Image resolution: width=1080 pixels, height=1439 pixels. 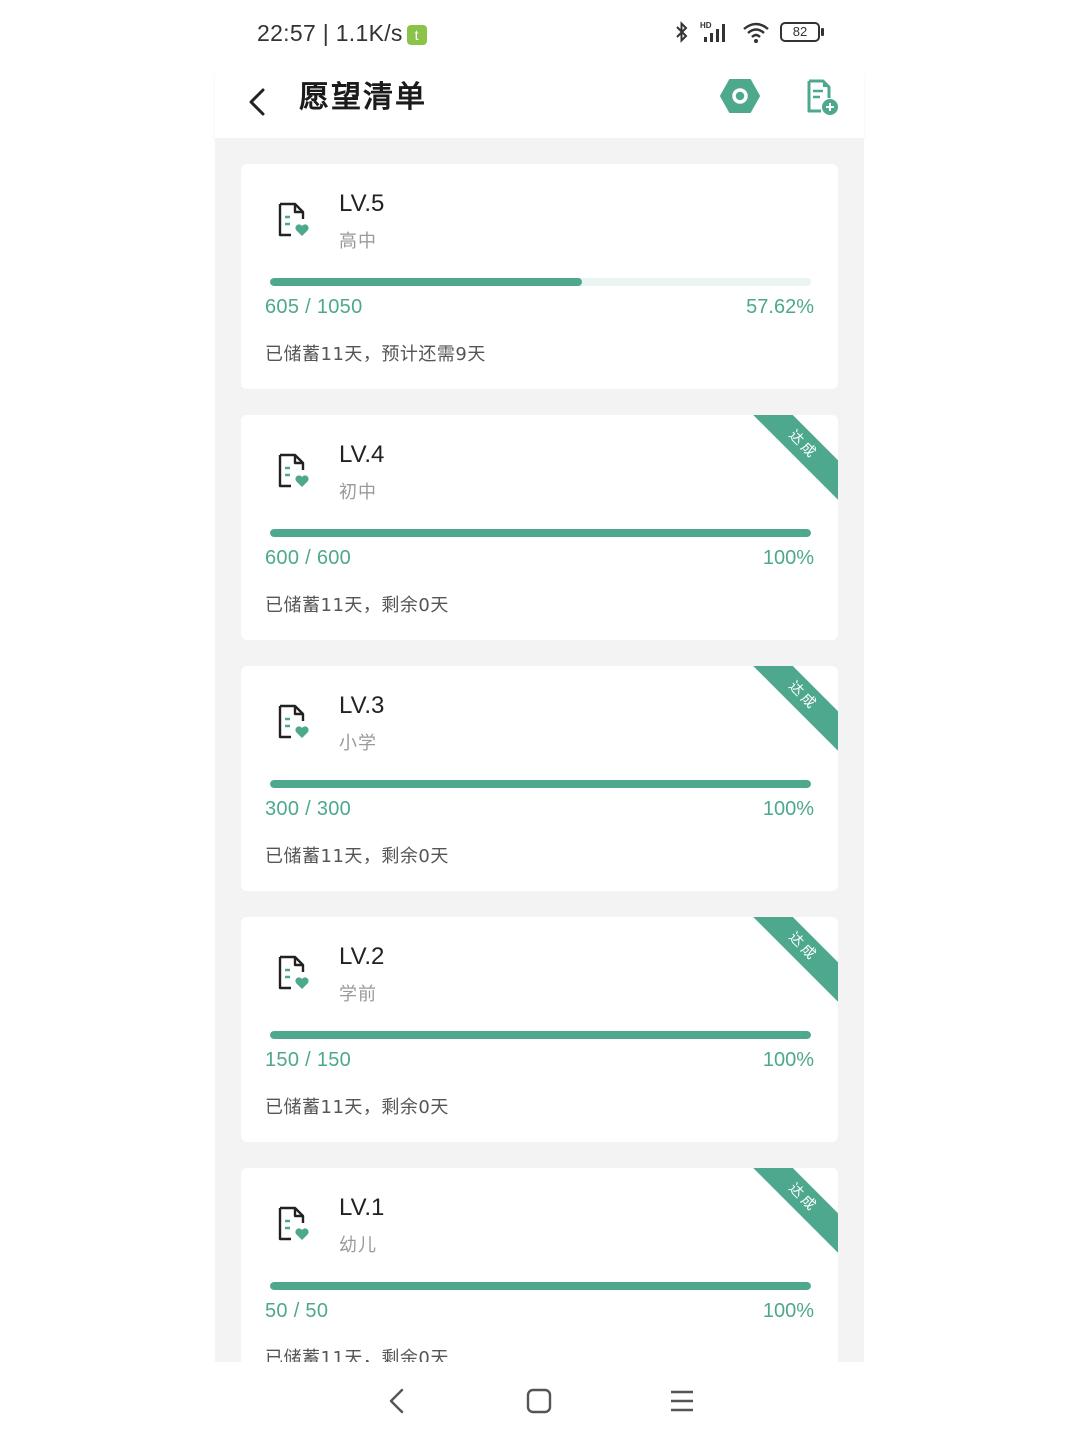 I want to click on status-time-text: 22:57 | 1.1K/s, so click(x=330, y=33).